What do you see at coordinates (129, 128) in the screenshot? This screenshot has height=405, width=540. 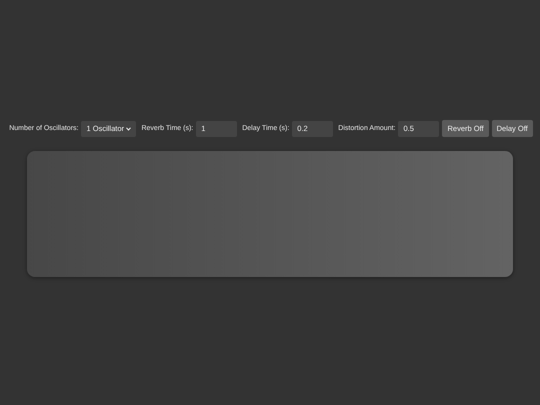 I see `chevron-down-icon` at bounding box center [129, 128].